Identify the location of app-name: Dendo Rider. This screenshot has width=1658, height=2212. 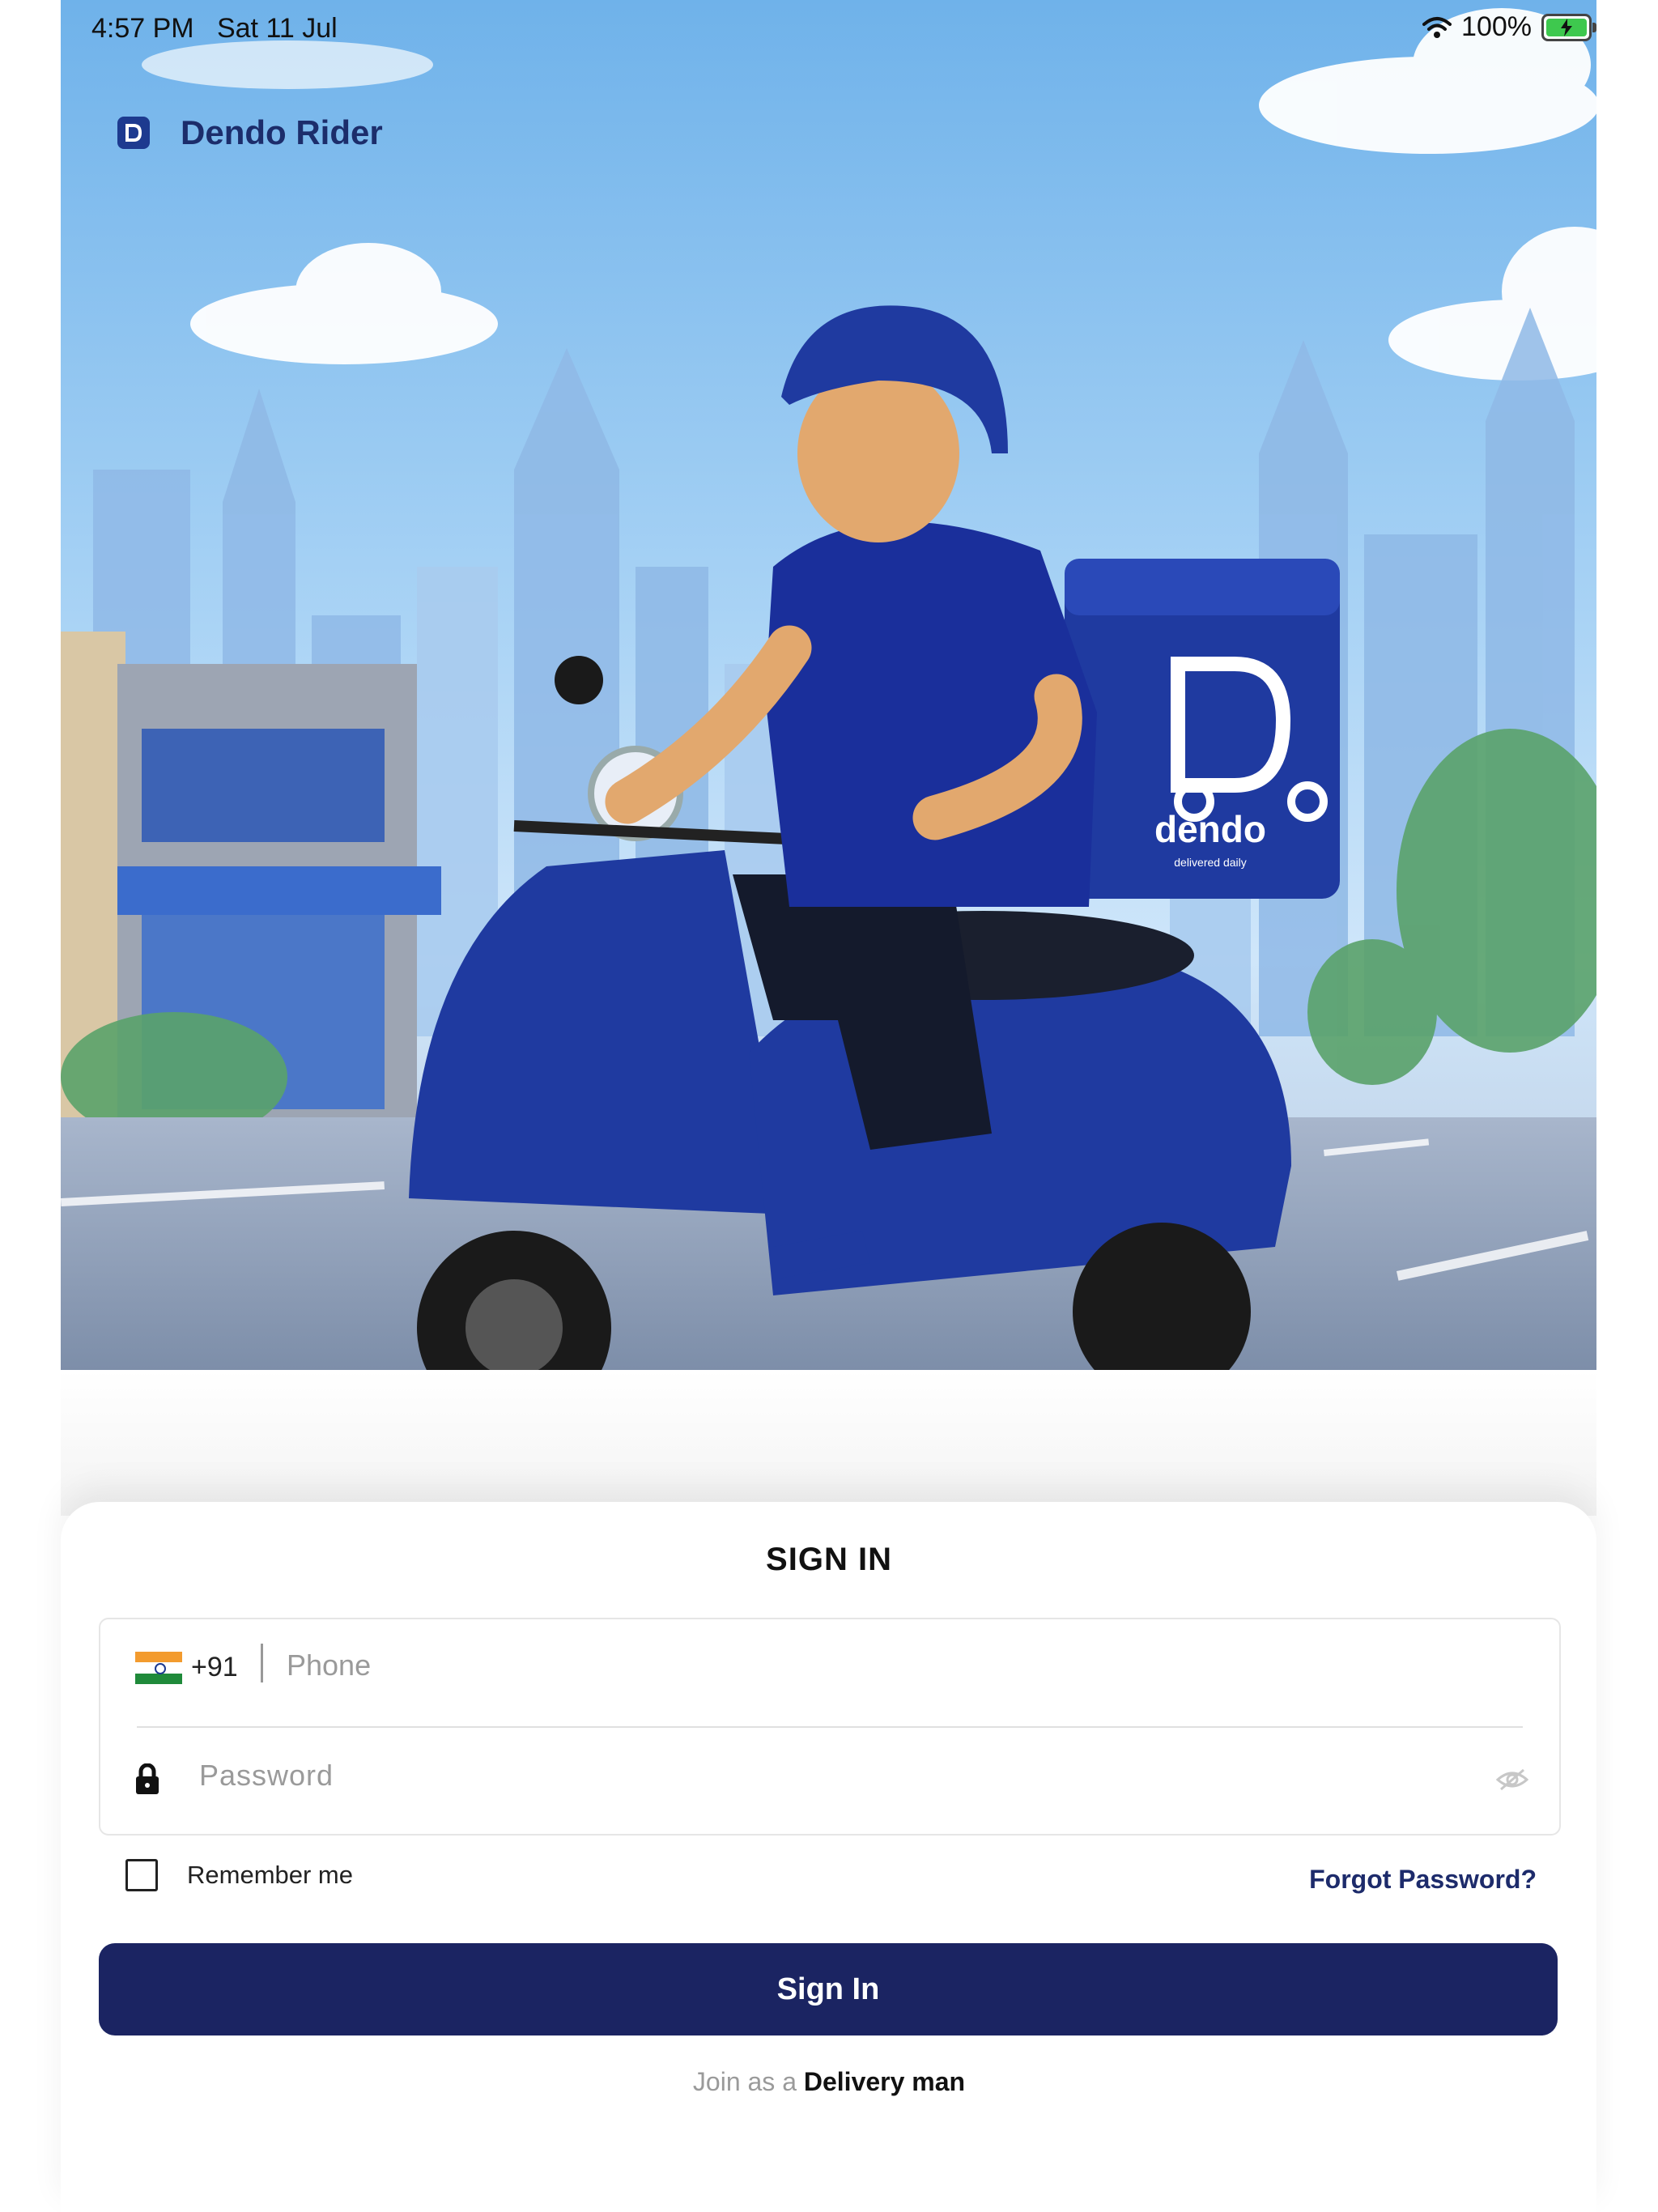
(282, 132).